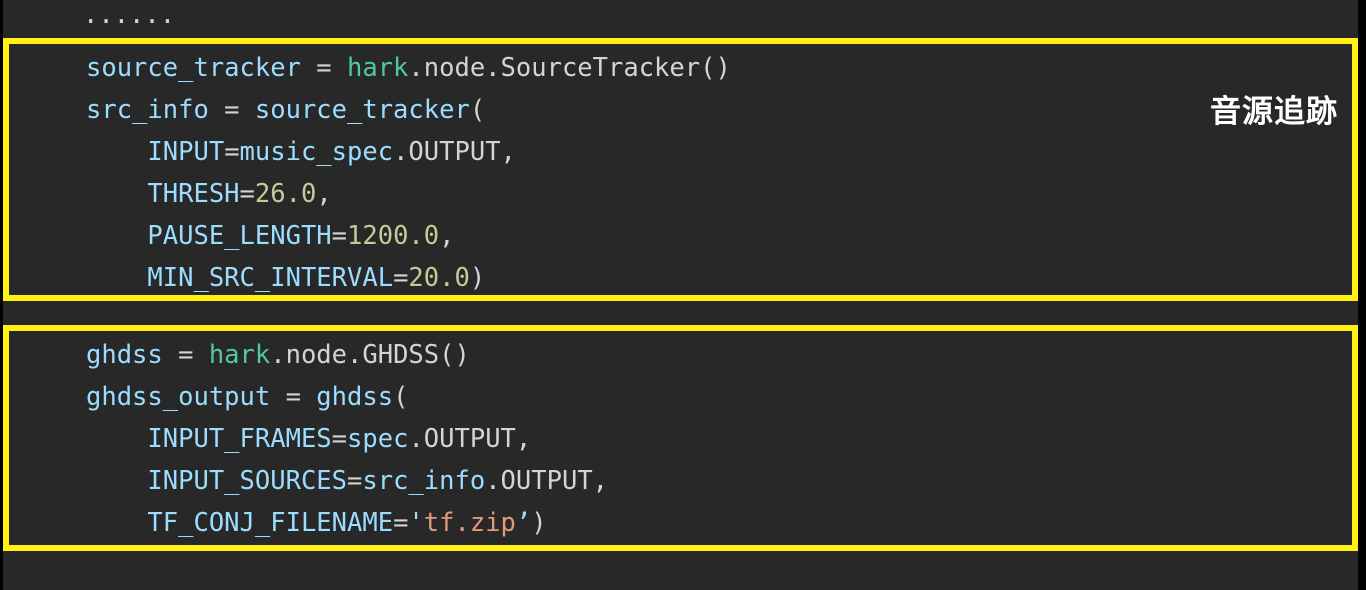 This screenshot has height=590, width=1366. Describe the element at coordinates (408, 194) in the screenshot. I see `code-line: THRESH=26.0,` at that location.